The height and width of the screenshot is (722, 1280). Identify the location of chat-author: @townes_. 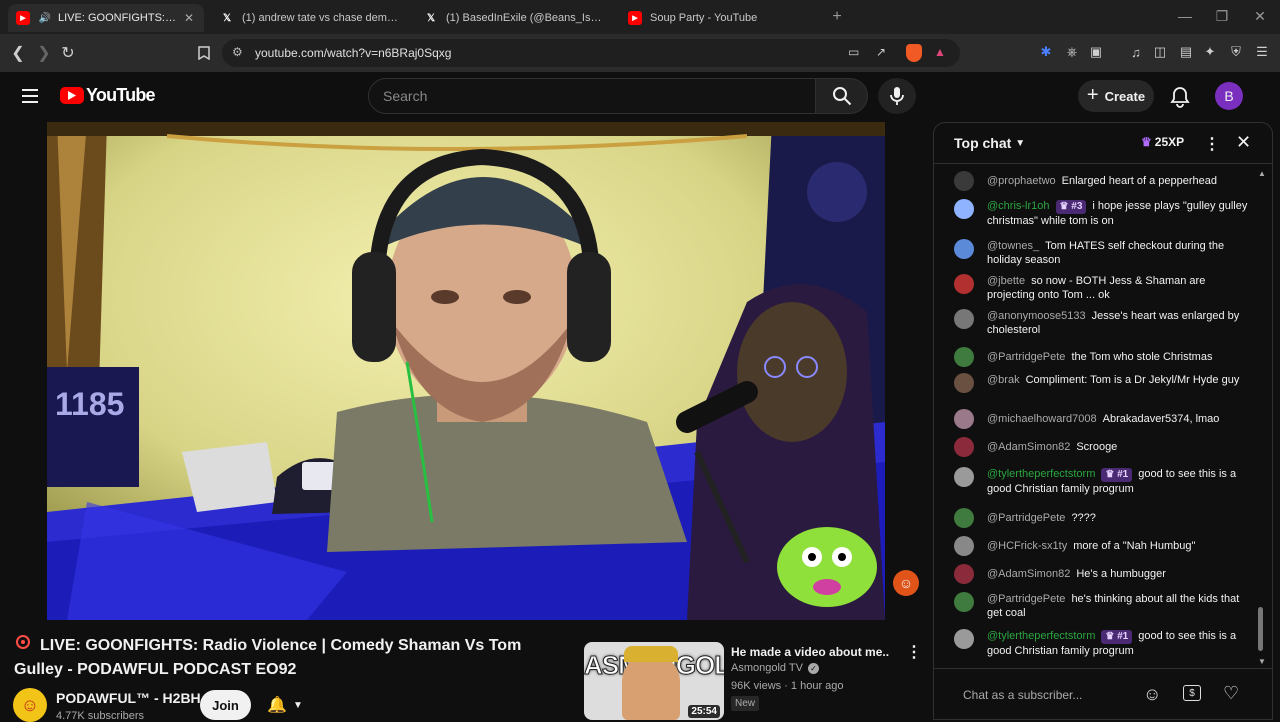
(1013, 246).